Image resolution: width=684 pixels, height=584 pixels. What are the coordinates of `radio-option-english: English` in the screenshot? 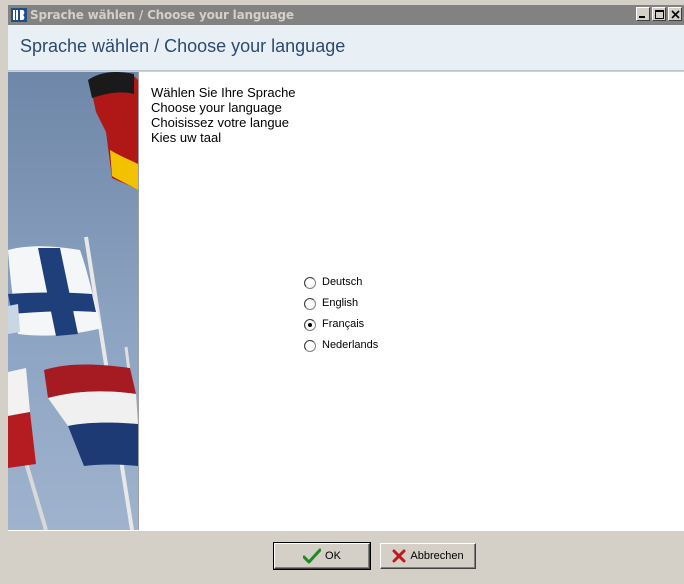 It's located at (341, 302).